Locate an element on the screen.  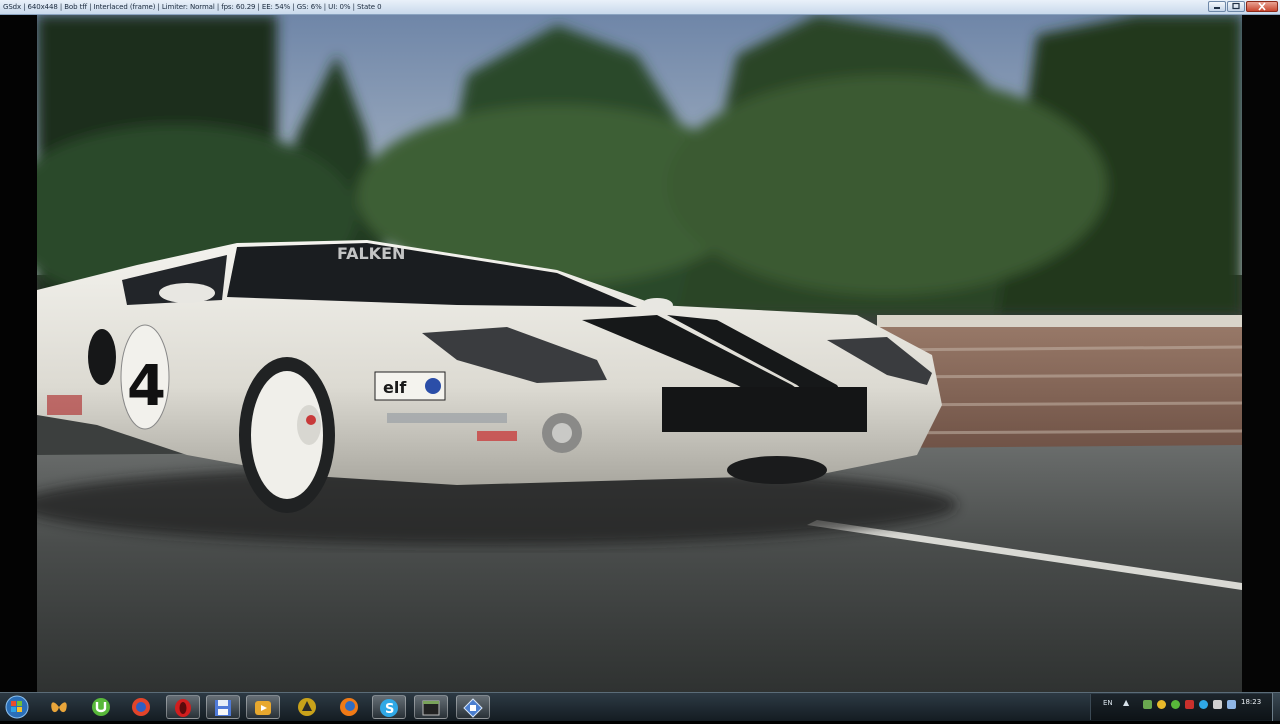
skype-icon: S is located at coordinates (389, 708).